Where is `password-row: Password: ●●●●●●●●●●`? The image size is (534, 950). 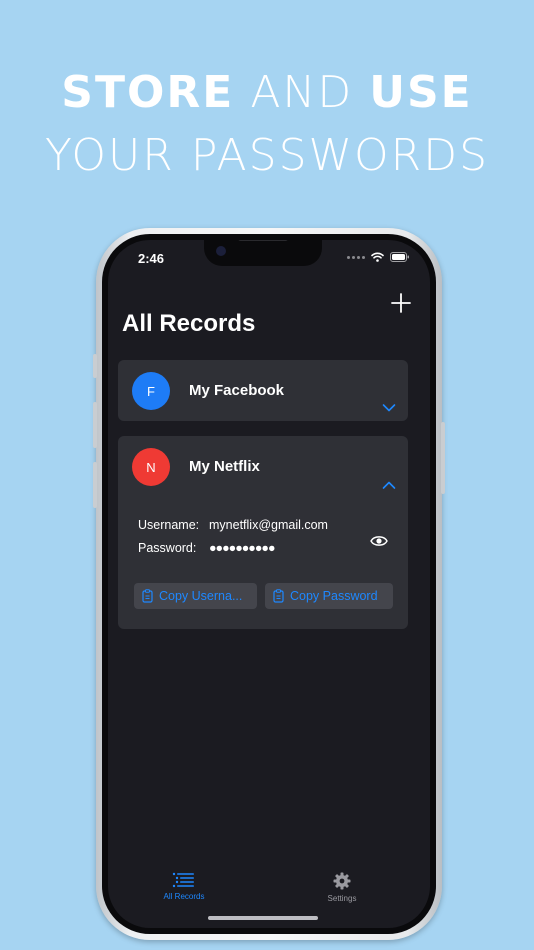 password-row: Password: ●●●●●●●●●● is located at coordinates (207, 548).